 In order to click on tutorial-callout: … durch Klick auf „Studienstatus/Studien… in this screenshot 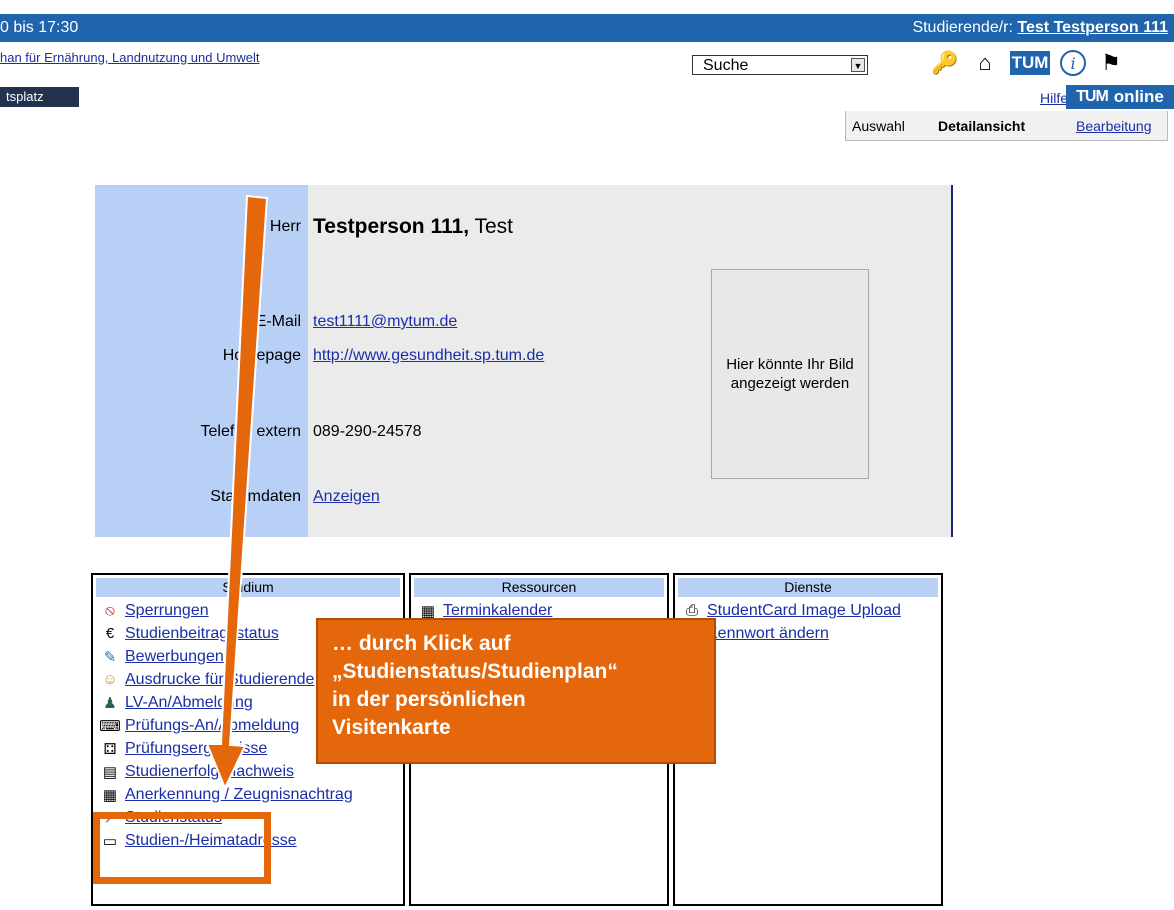, I will do `click(516, 691)`.